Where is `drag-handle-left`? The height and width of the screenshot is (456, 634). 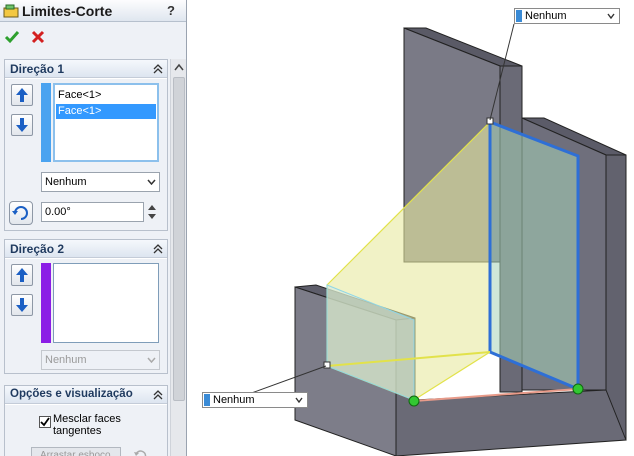 drag-handle-left is located at coordinates (327, 365).